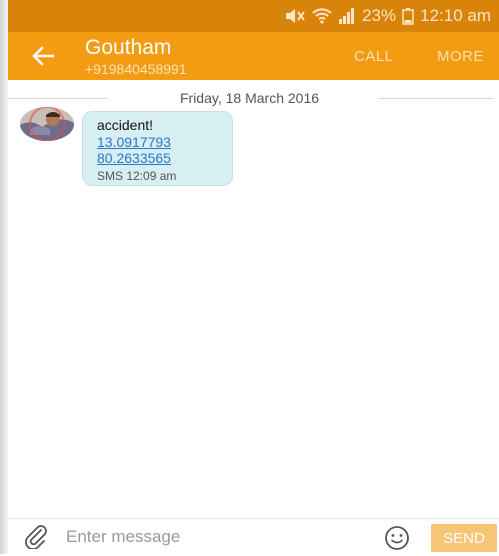 The height and width of the screenshot is (556, 499). I want to click on clock: 12:10 am, so click(455, 15).